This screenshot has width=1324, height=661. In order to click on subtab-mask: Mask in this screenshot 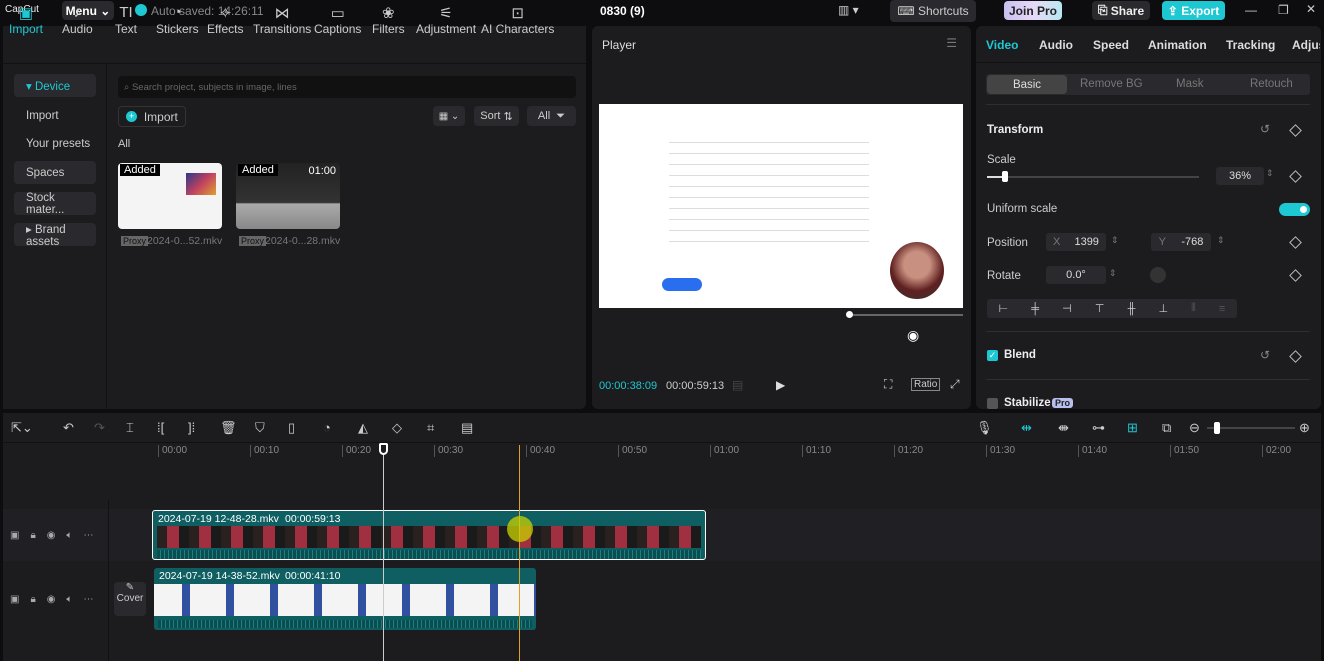, I will do `click(1189, 84)`.